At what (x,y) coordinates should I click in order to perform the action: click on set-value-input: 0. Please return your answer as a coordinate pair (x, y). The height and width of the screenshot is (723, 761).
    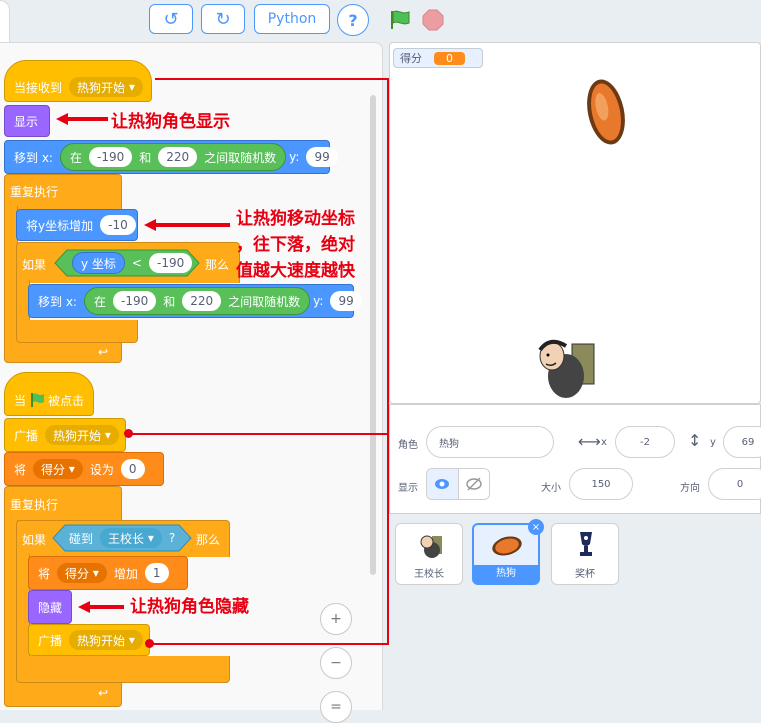
    Looking at the image, I should click on (132, 469).